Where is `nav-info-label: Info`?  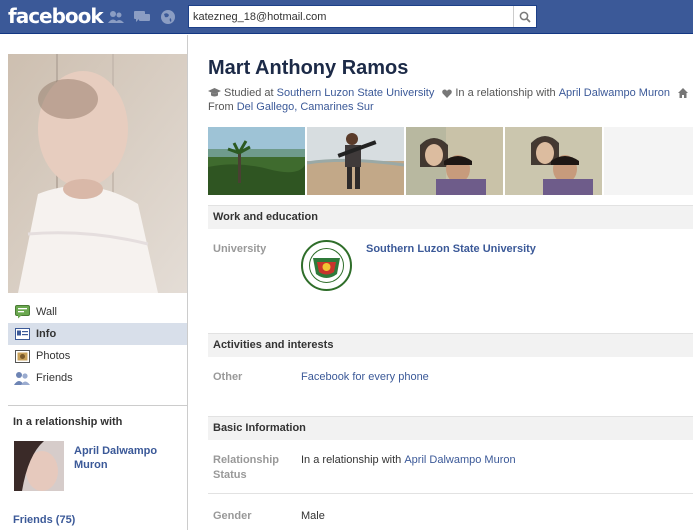 nav-info-label: Info is located at coordinates (46, 334).